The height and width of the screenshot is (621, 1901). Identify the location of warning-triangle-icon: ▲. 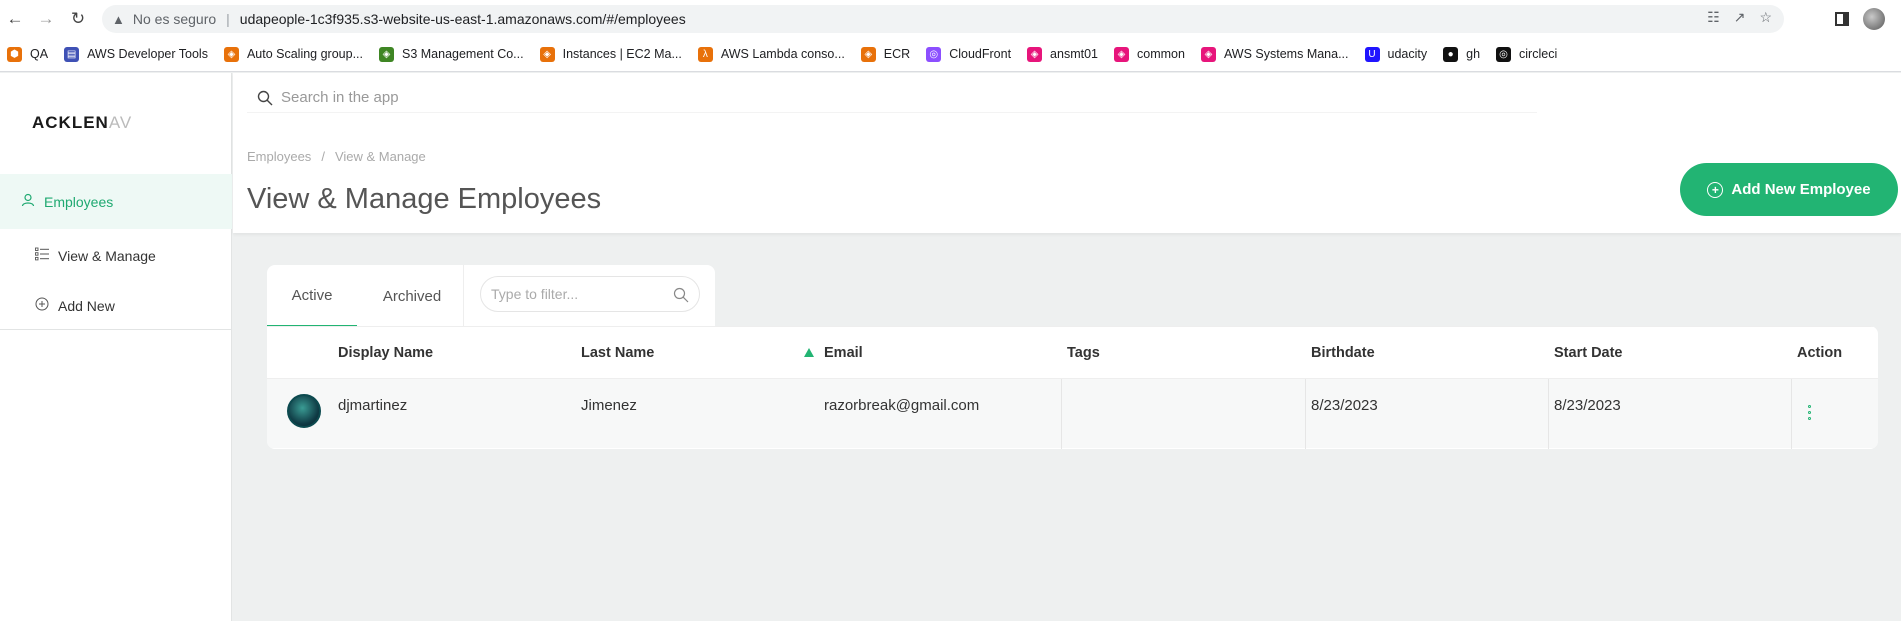
(118, 19).